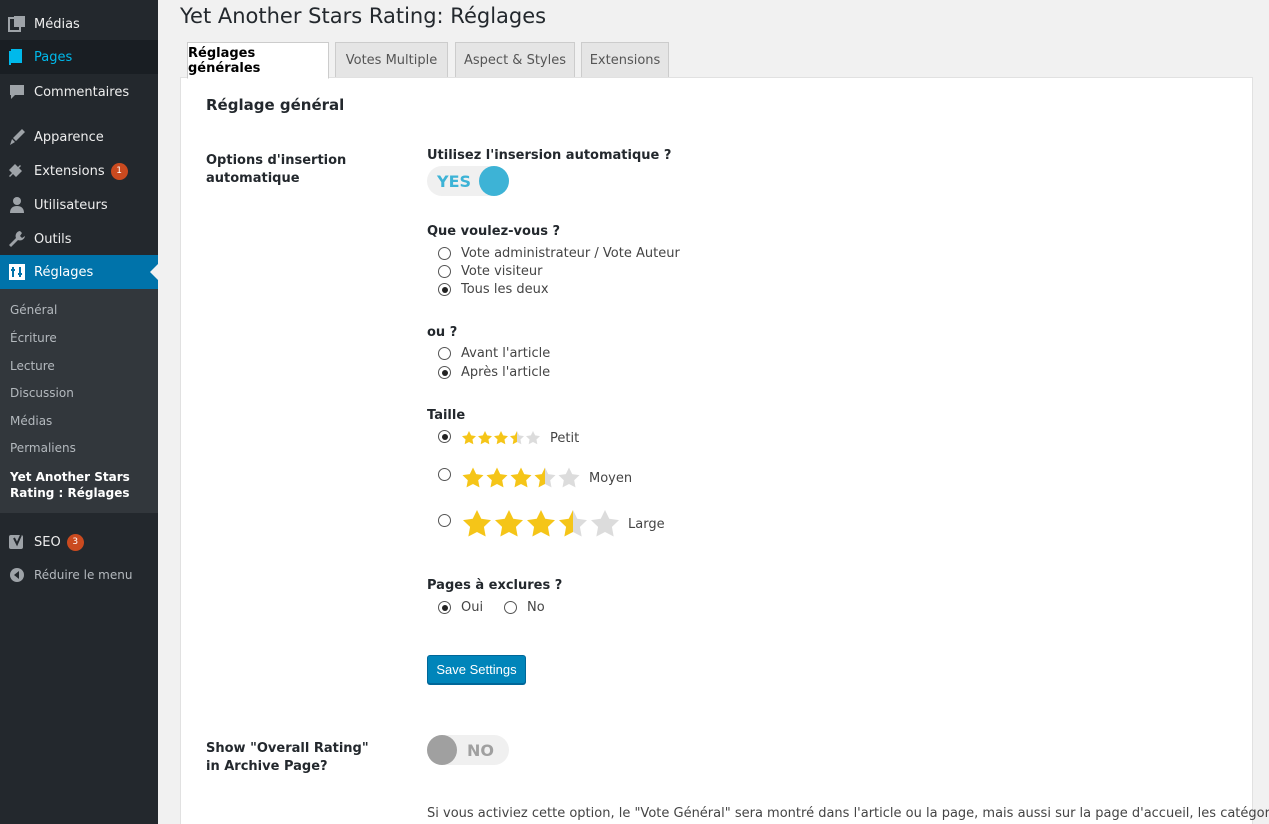 Image resolution: width=1269 pixels, height=824 pixels. Describe the element at coordinates (275, 105) in the screenshot. I see `section-title: Réglage général` at that location.